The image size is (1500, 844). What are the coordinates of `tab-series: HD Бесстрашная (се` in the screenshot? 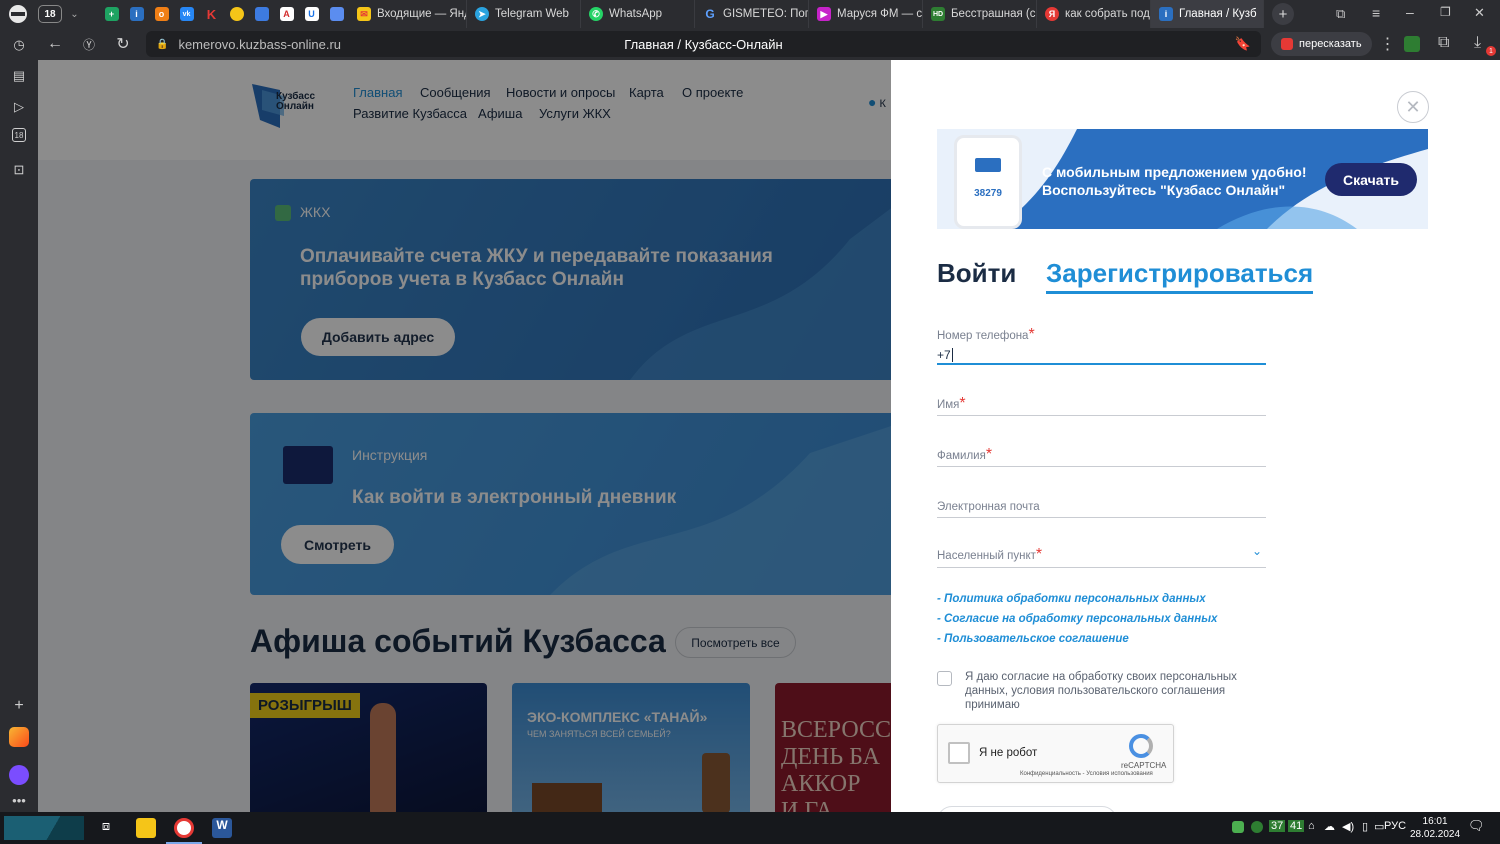 It's located at (980, 14).